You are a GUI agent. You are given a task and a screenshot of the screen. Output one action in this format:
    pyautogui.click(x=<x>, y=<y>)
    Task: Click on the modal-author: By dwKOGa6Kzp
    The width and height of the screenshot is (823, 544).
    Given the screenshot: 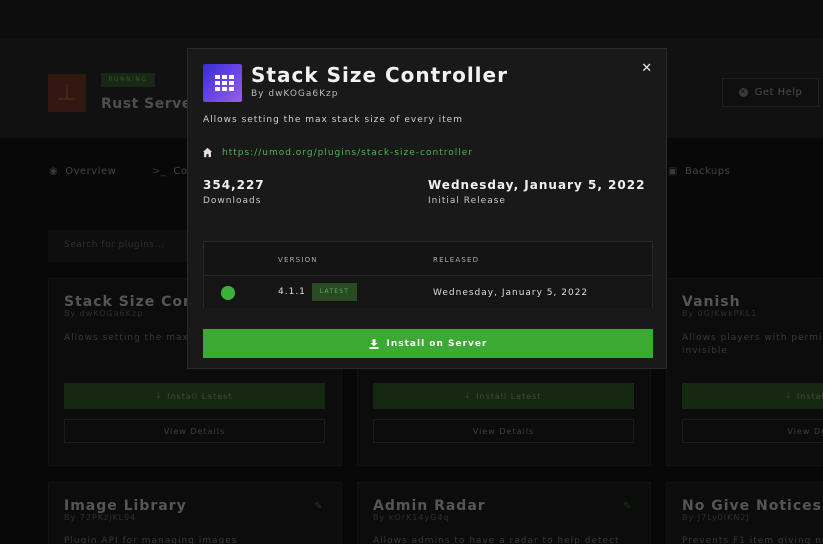 What is the action you would take?
    pyautogui.click(x=295, y=94)
    